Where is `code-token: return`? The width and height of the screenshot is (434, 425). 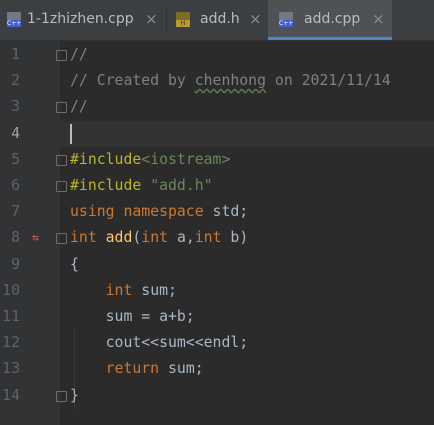 code-token: return is located at coordinates (136, 369).